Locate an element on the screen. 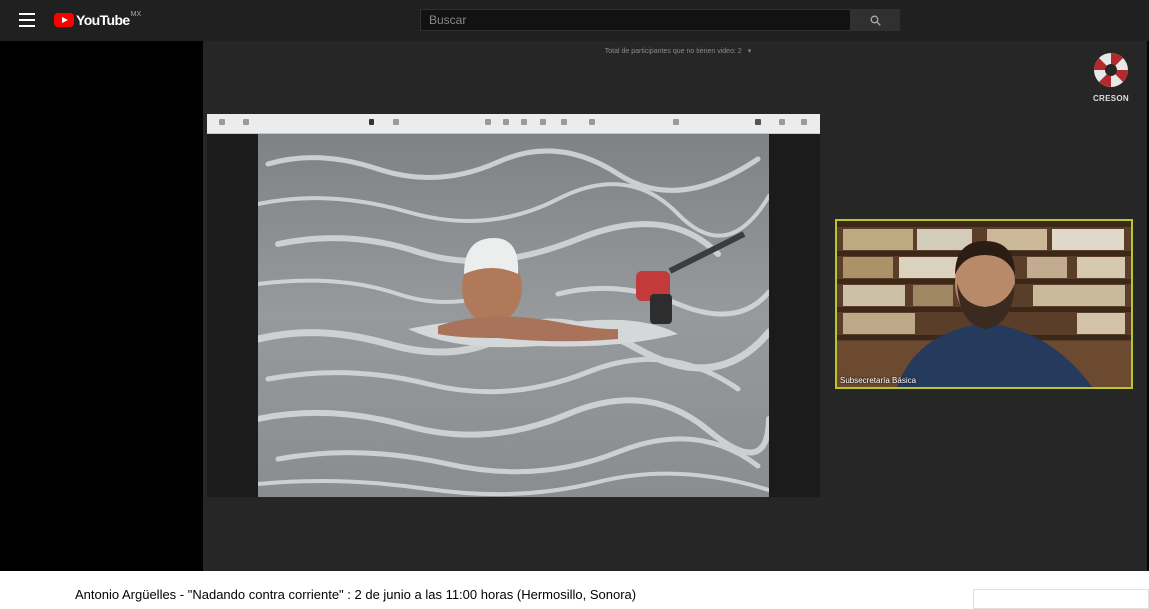 The height and width of the screenshot is (609, 1149). logo-text: YouTube is located at coordinates (103, 20).